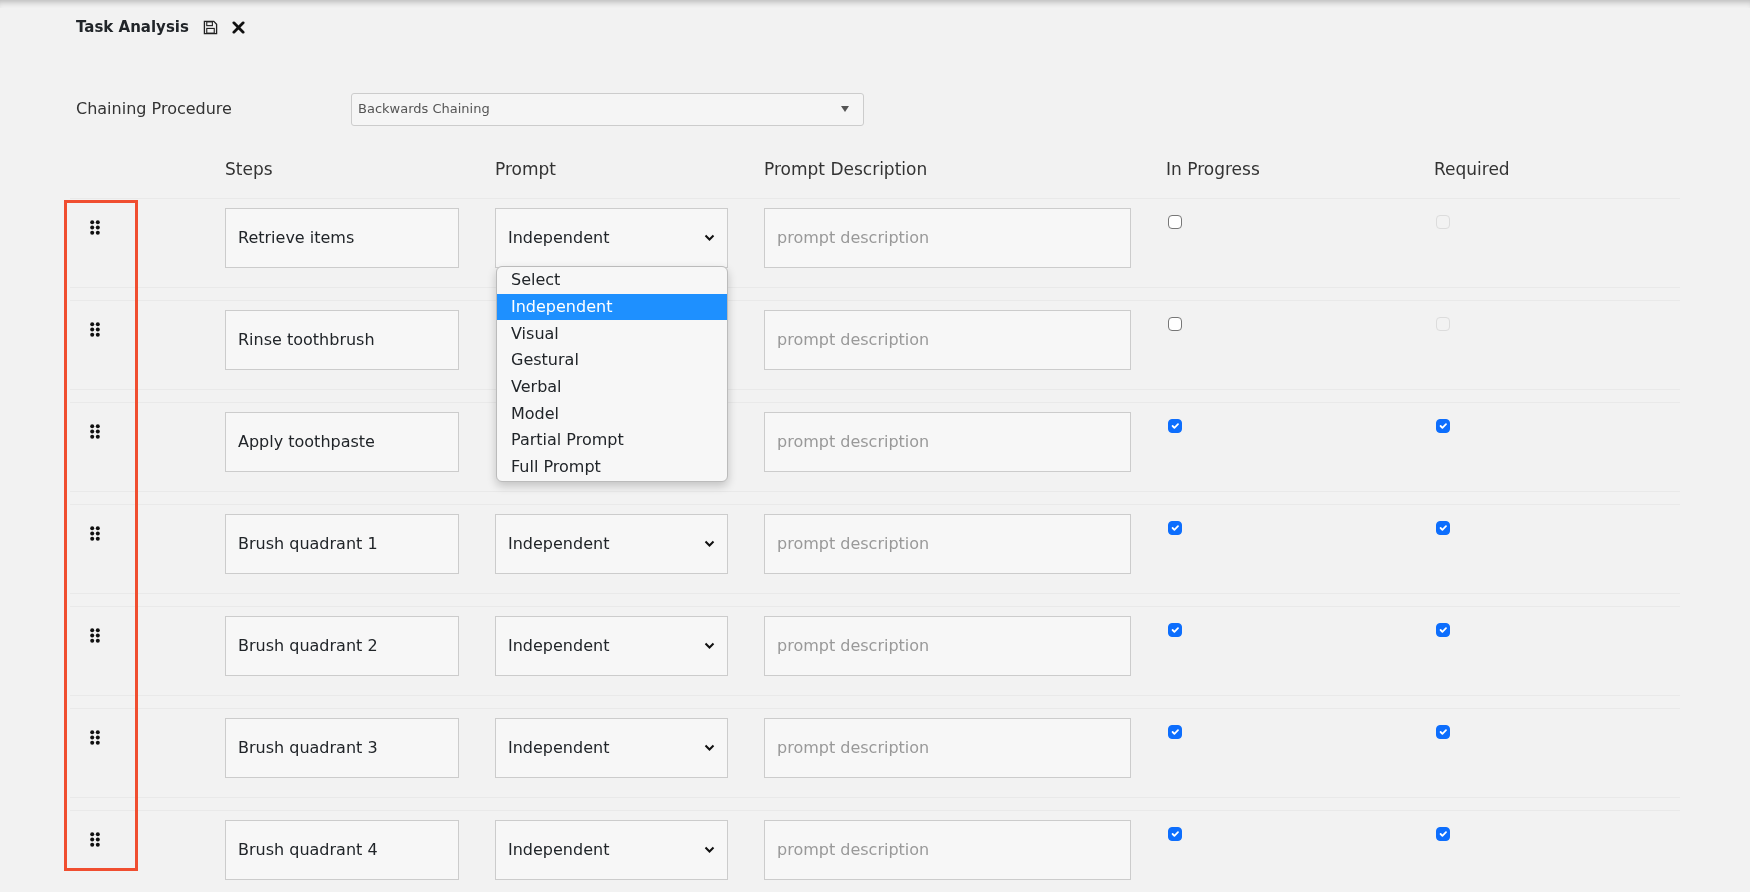 This screenshot has height=892, width=1750. I want to click on column-header: Prompt, so click(525, 168).